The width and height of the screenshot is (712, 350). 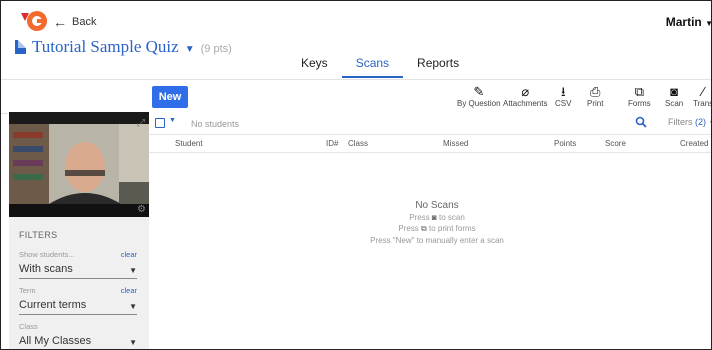 I want to click on search-icon, so click(x=641, y=122).